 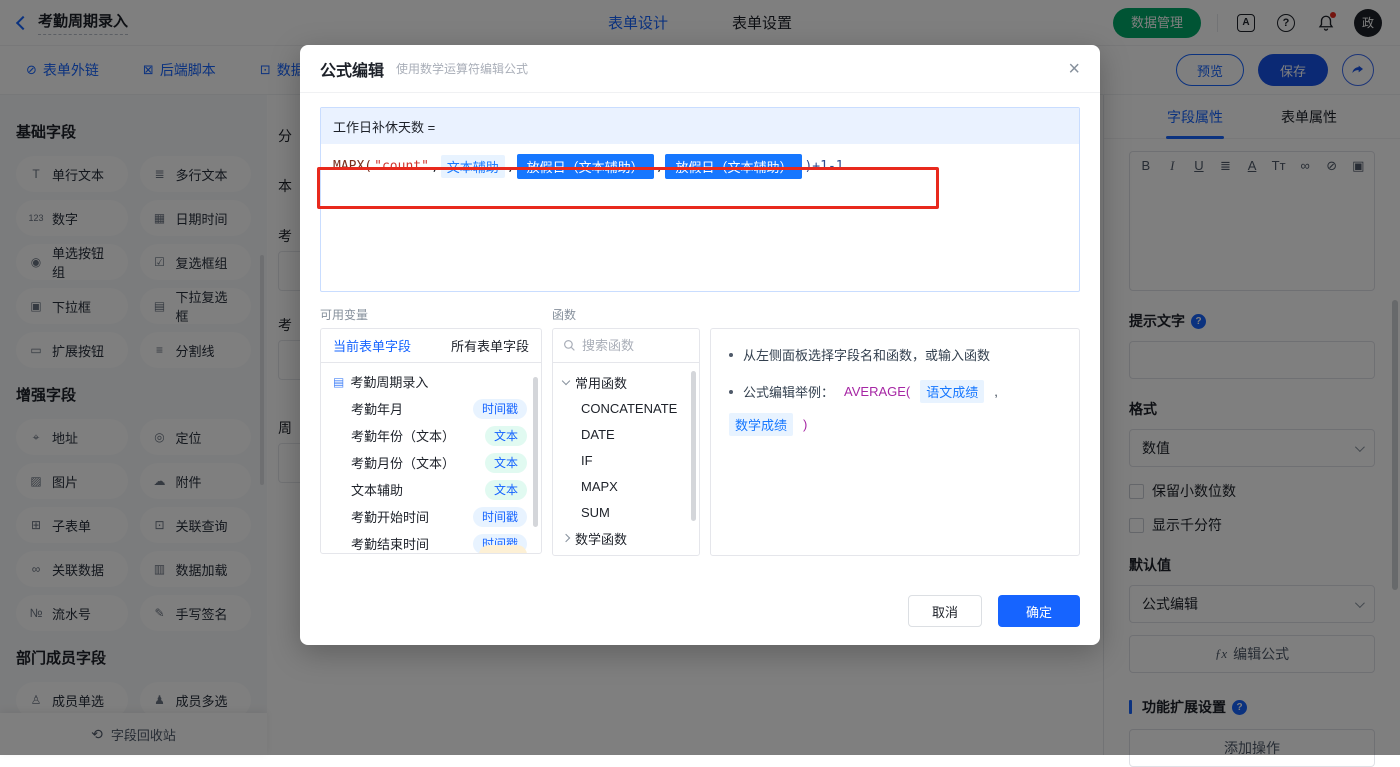 What do you see at coordinates (431, 435) in the screenshot?
I see `variable-row: 考勤年份（文本） 文本` at bounding box center [431, 435].